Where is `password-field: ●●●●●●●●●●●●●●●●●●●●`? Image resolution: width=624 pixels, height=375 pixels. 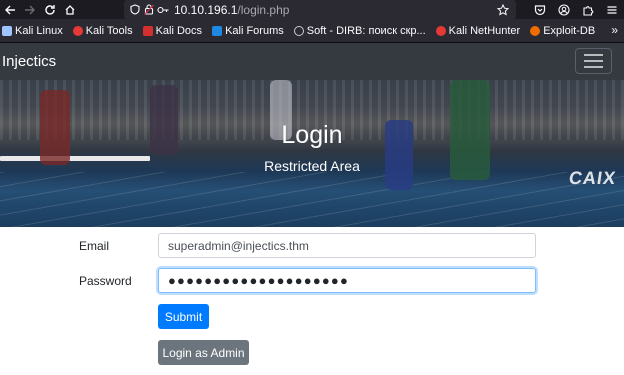
password-field: ●●●●●●●●●●●●●●●●●●●● is located at coordinates (347, 280).